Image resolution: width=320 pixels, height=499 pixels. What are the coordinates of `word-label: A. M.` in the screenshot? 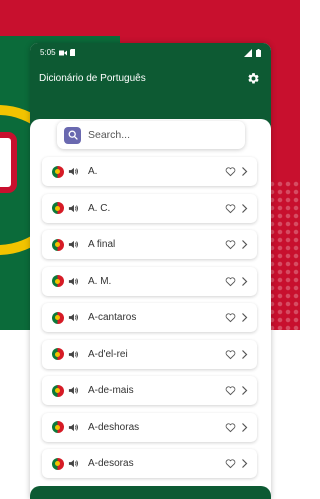 It's located at (100, 281).